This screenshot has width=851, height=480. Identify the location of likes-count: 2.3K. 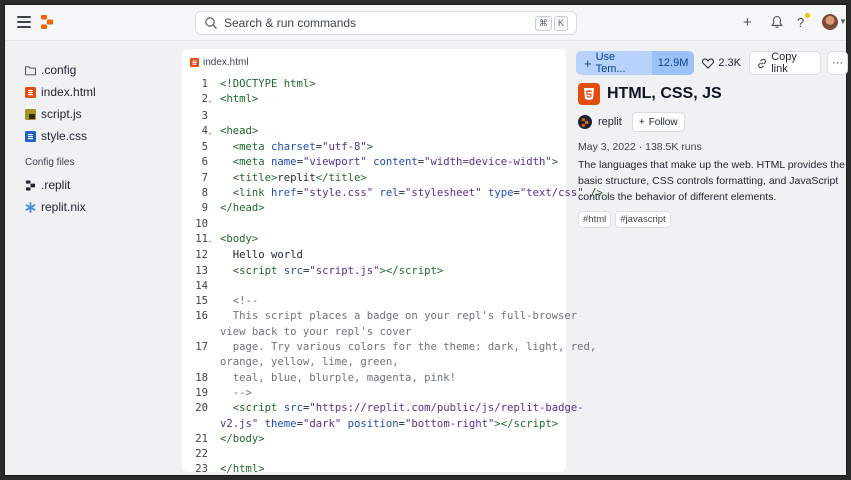
(729, 63).